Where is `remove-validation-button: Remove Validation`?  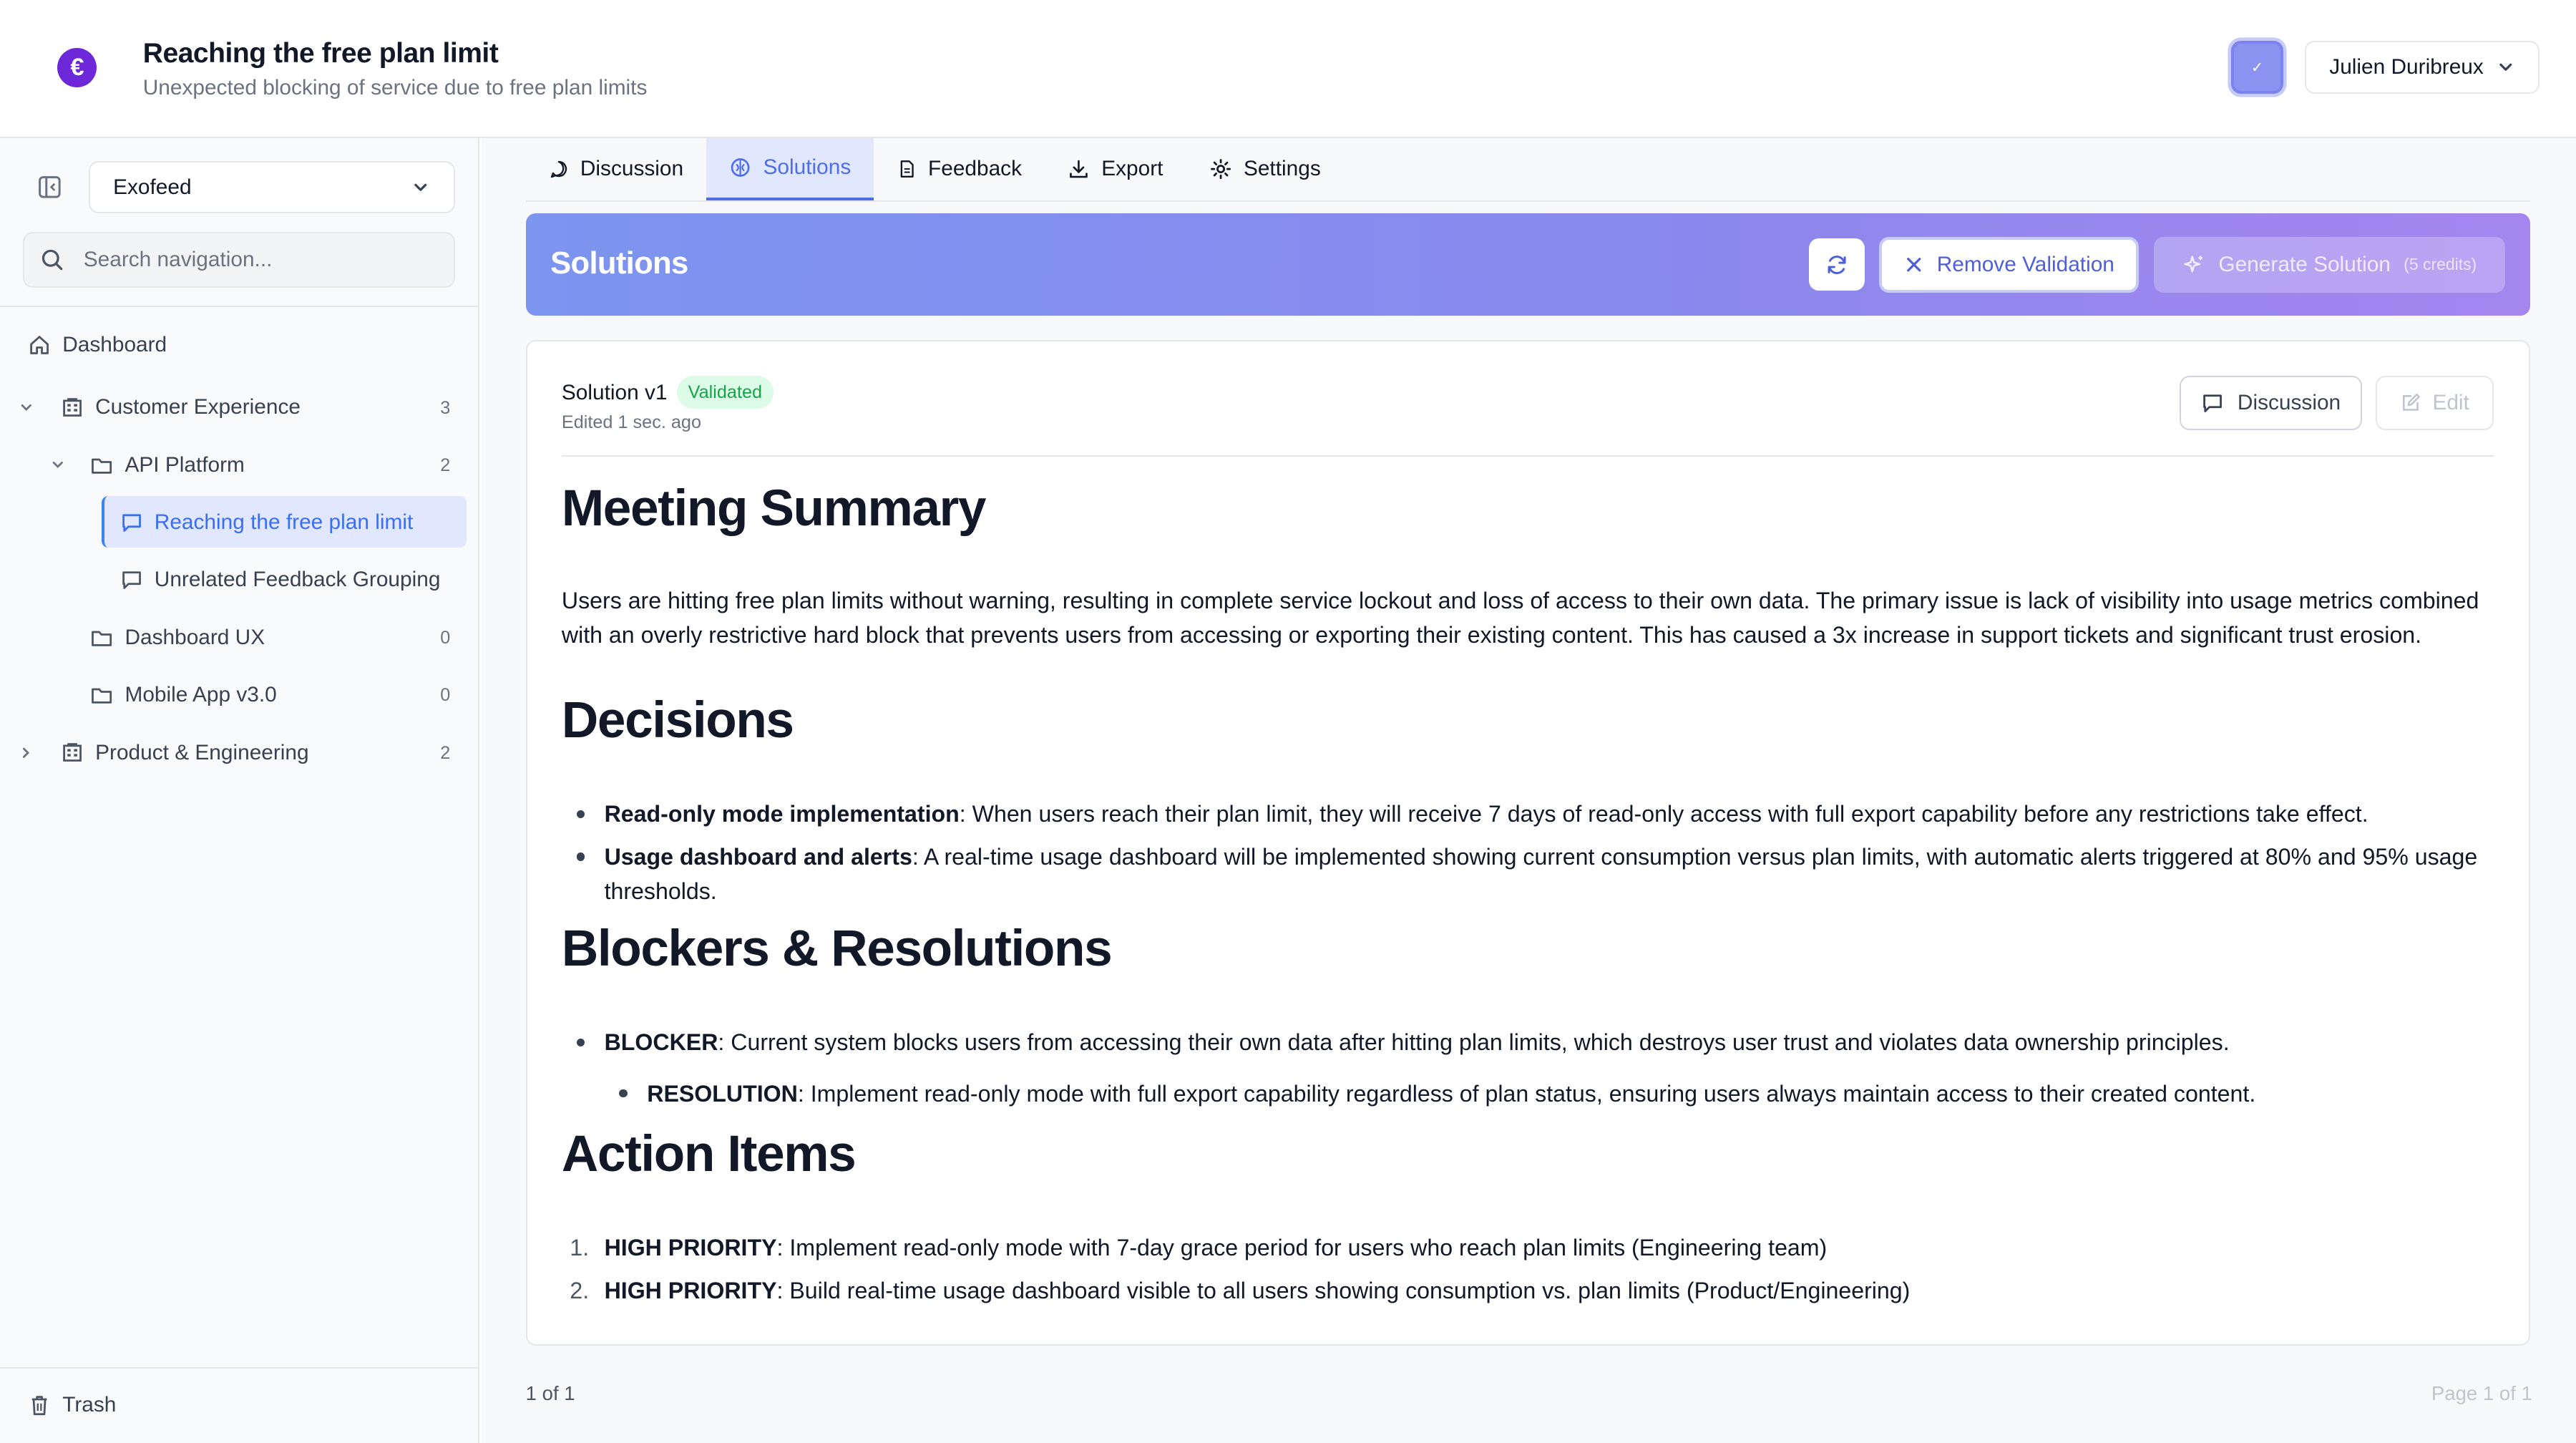
remove-validation-button: Remove Validation is located at coordinates (2009, 264).